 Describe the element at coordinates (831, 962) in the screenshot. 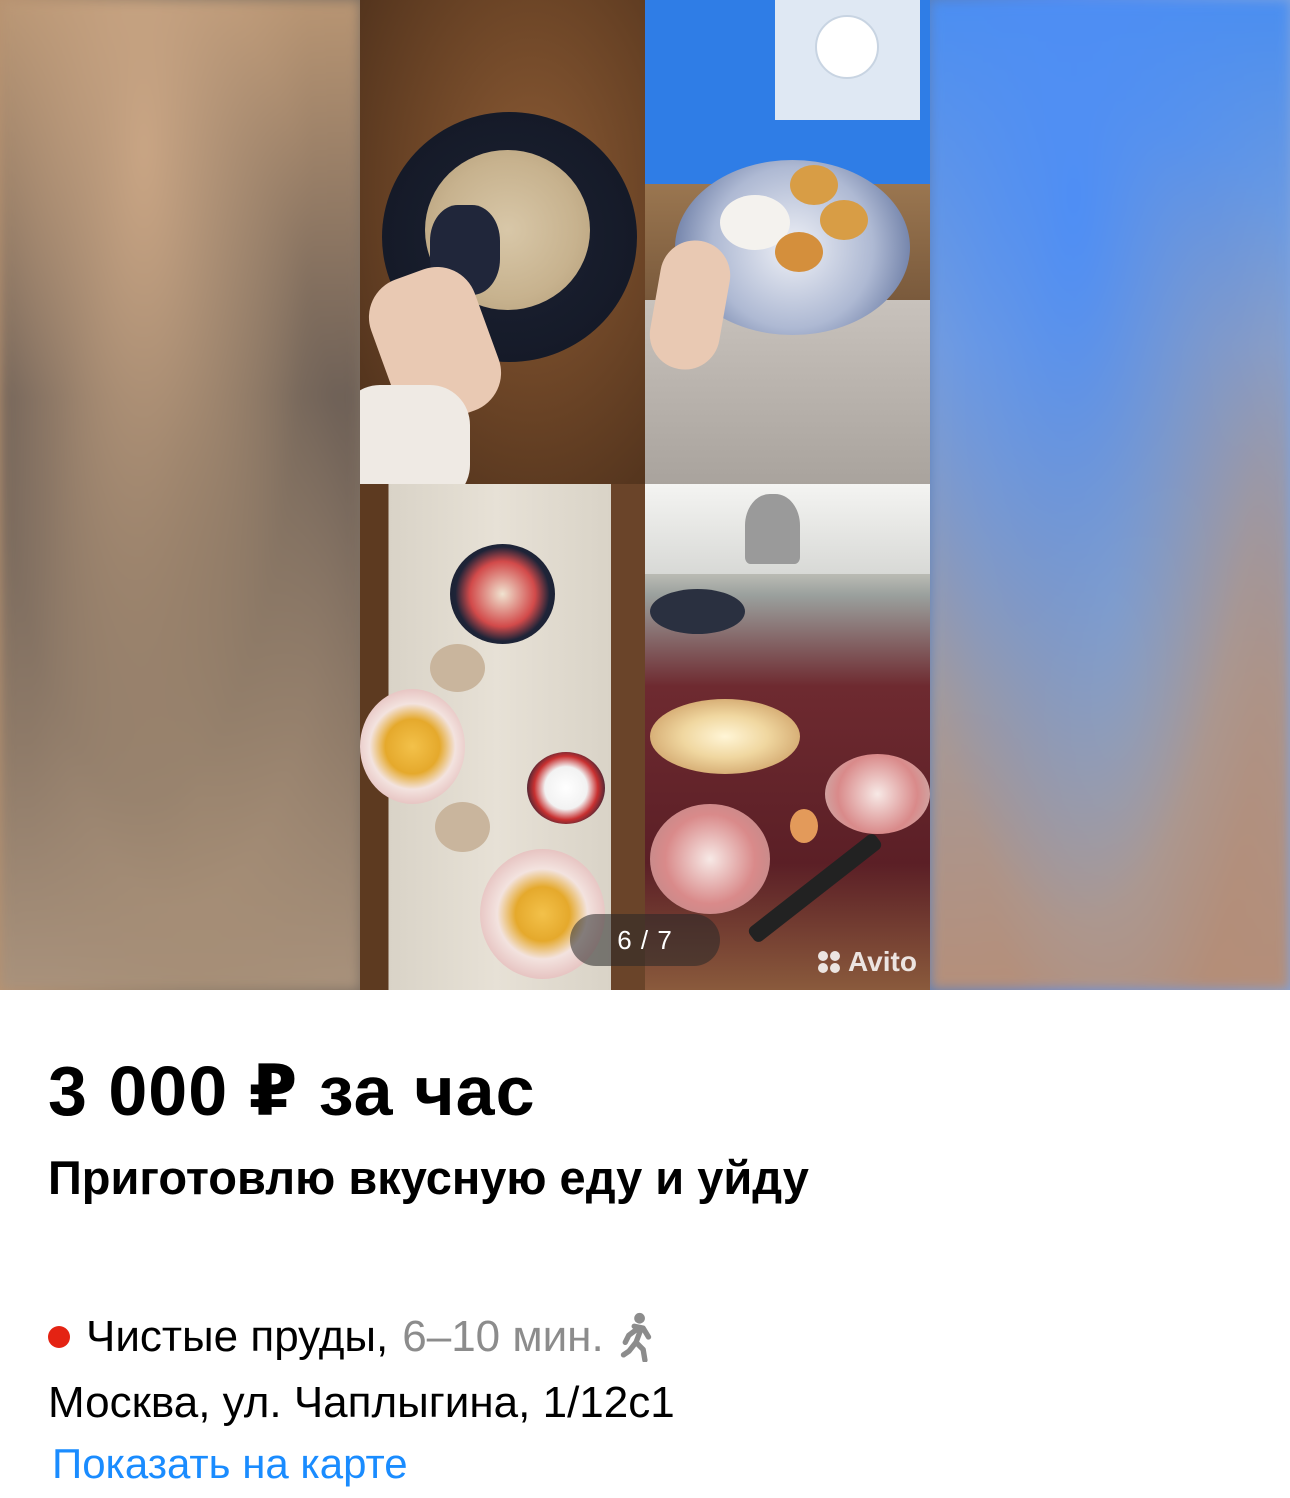

I see `avito-logo-icon` at that location.